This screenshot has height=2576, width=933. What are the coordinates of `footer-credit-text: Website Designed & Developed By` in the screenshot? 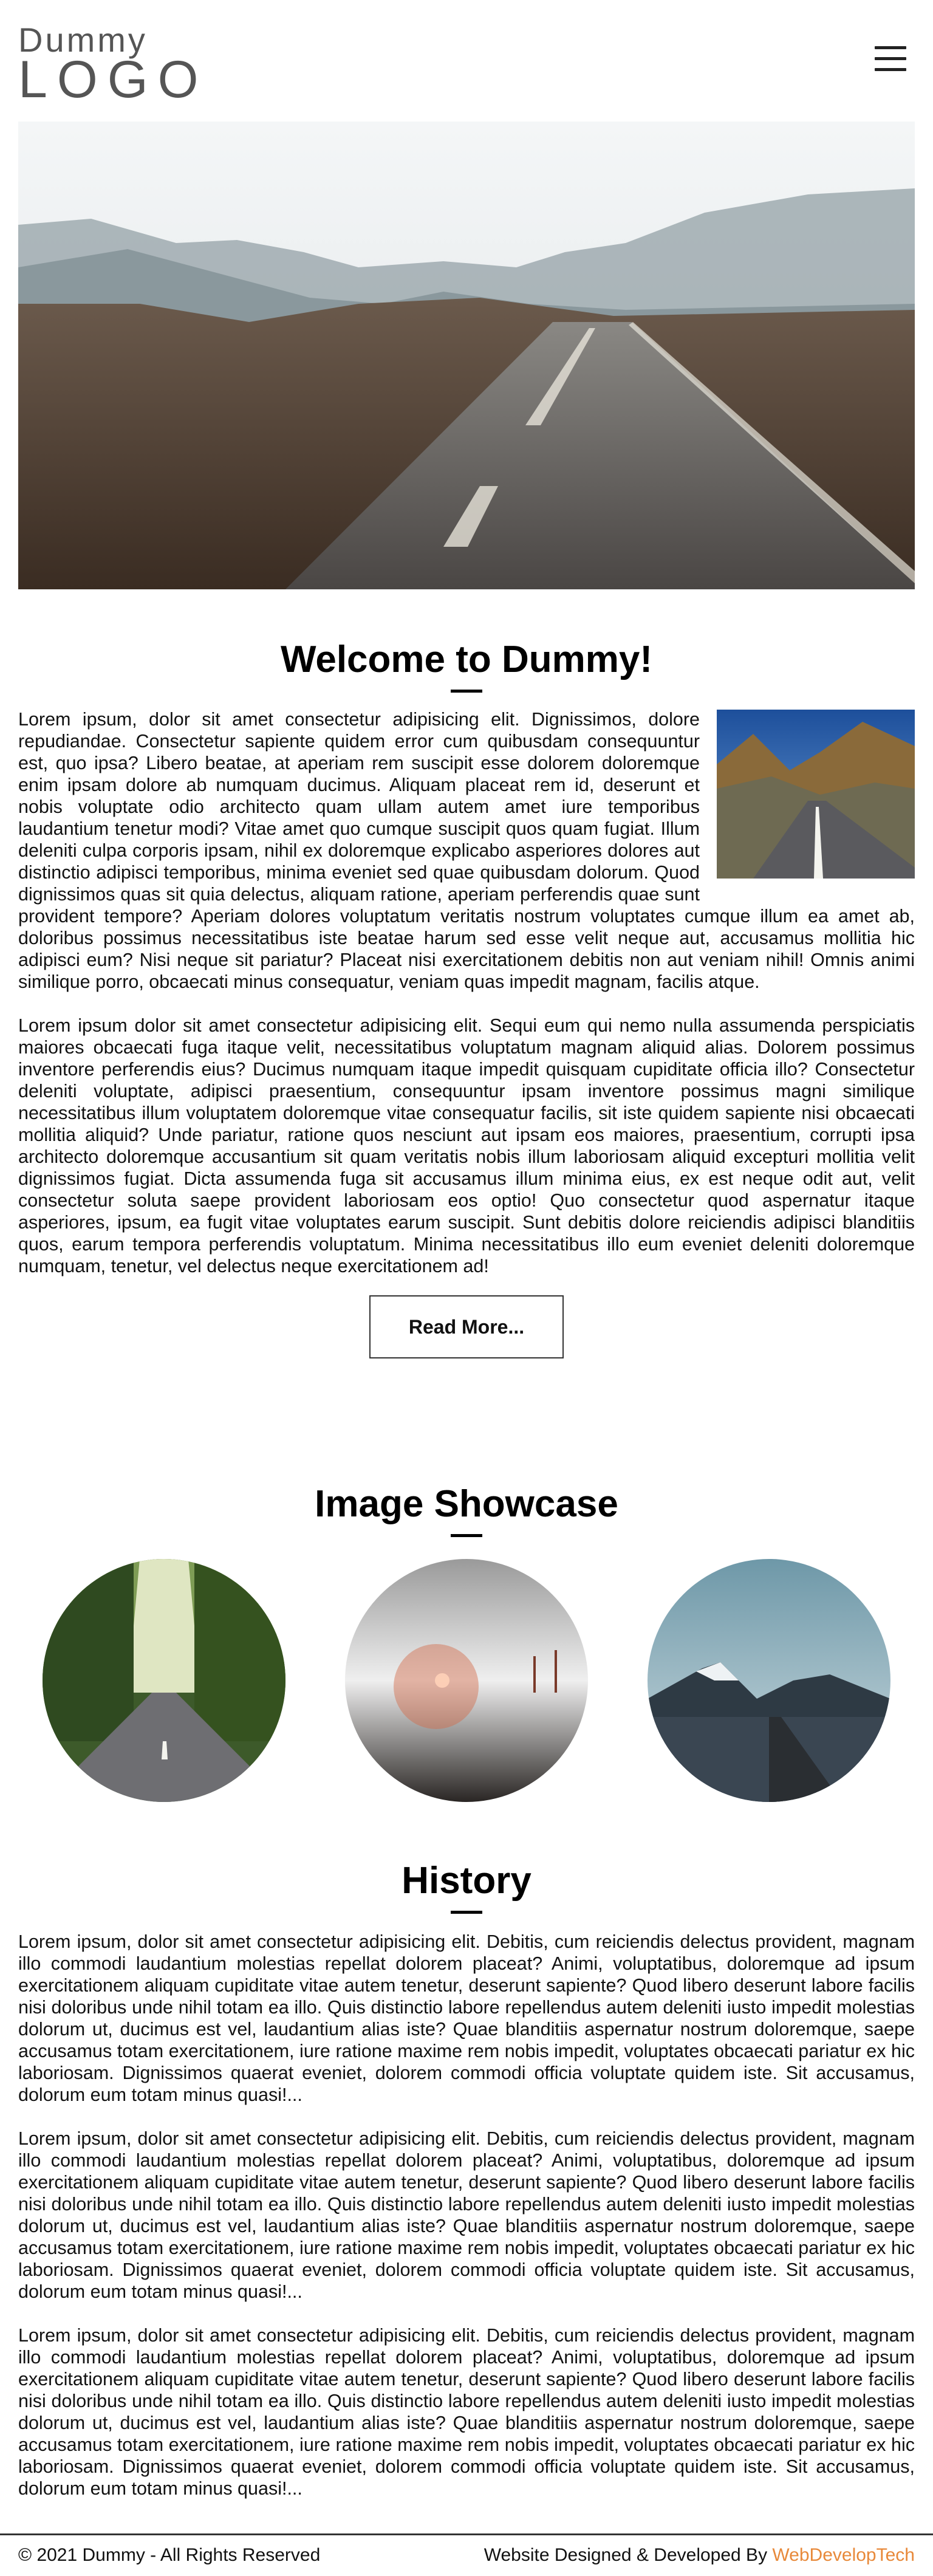 It's located at (628, 2555).